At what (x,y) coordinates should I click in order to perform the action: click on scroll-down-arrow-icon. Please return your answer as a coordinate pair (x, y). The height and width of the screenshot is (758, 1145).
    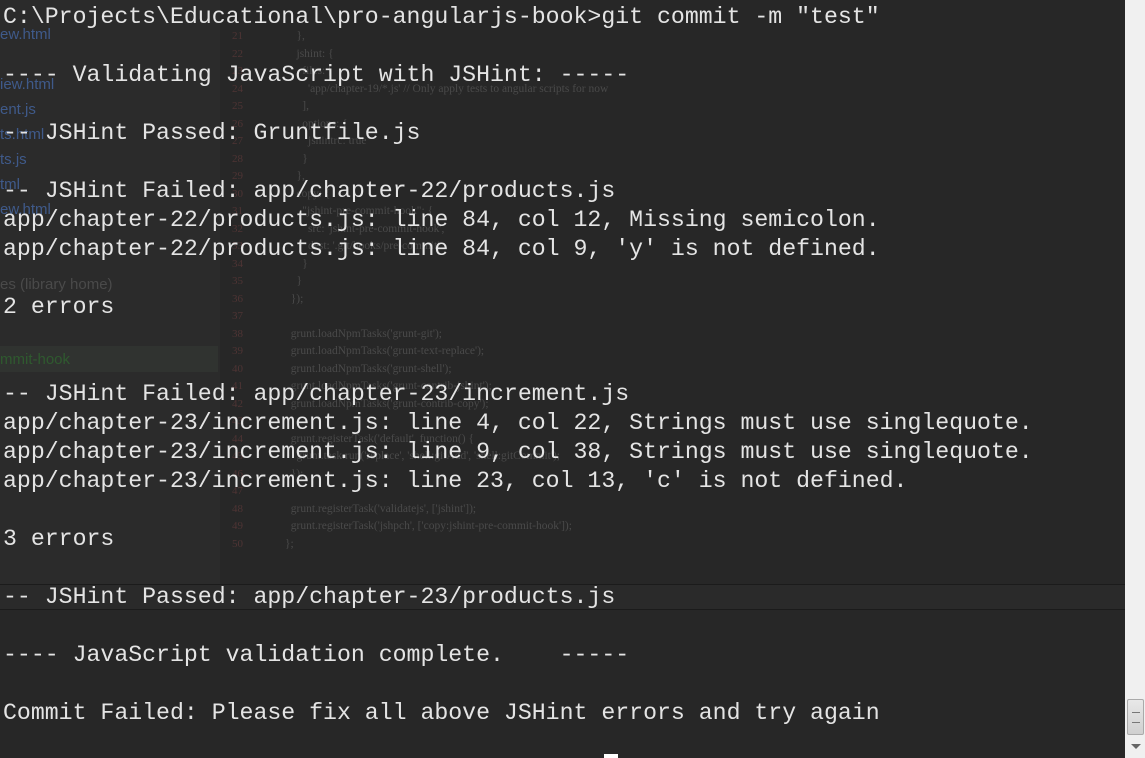
    Looking at the image, I should click on (1136, 746).